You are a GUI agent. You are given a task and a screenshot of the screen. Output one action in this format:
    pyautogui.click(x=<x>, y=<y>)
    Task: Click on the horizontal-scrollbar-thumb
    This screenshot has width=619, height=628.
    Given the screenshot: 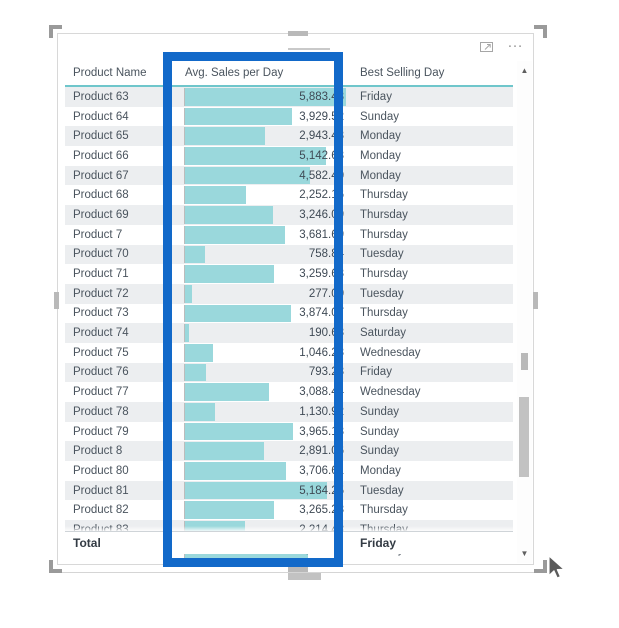 What is the action you would take?
    pyautogui.click(x=304, y=576)
    